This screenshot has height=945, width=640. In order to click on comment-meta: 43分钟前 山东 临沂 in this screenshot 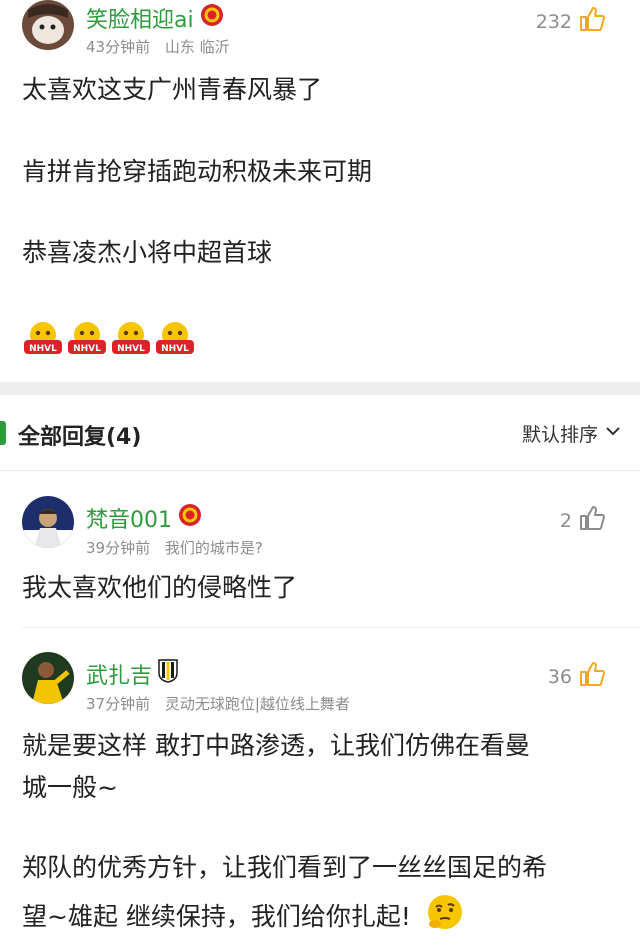, I will do `click(158, 46)`.